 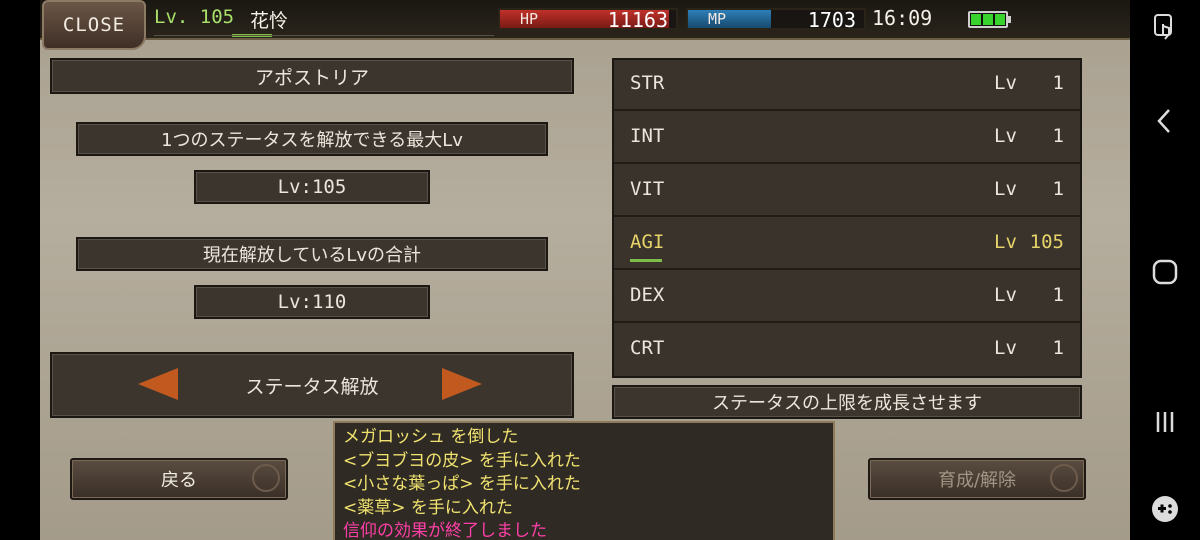 I want to click on train-release-button: 育成/解除, so click(x=977, y=479).